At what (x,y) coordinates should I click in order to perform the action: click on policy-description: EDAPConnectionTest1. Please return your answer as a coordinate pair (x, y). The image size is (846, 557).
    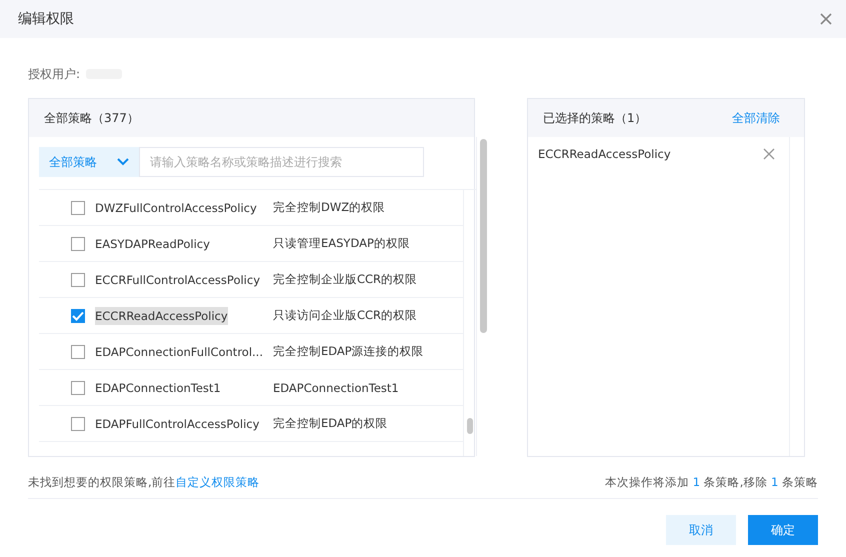
    Looking at the image, I should click on (336, 387).